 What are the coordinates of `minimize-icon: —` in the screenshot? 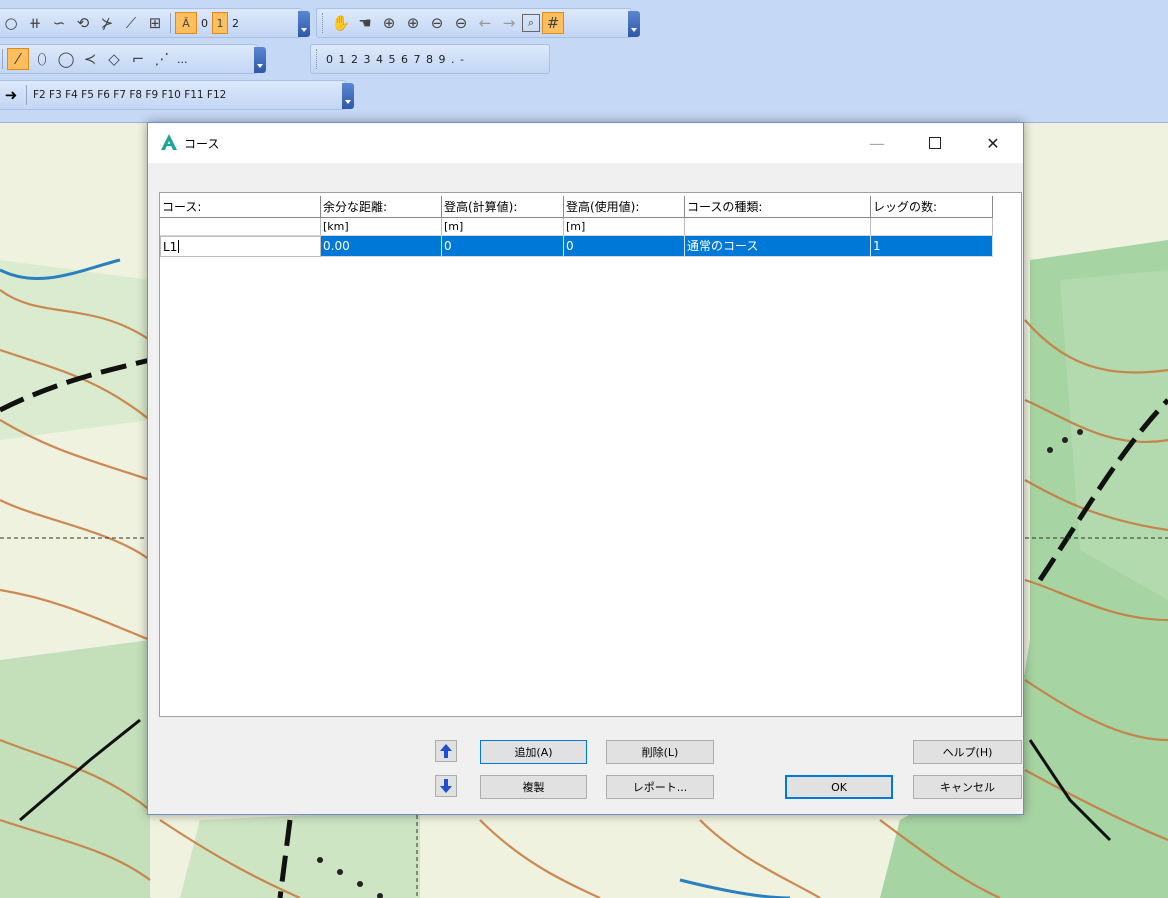 It's located at (877, 143).